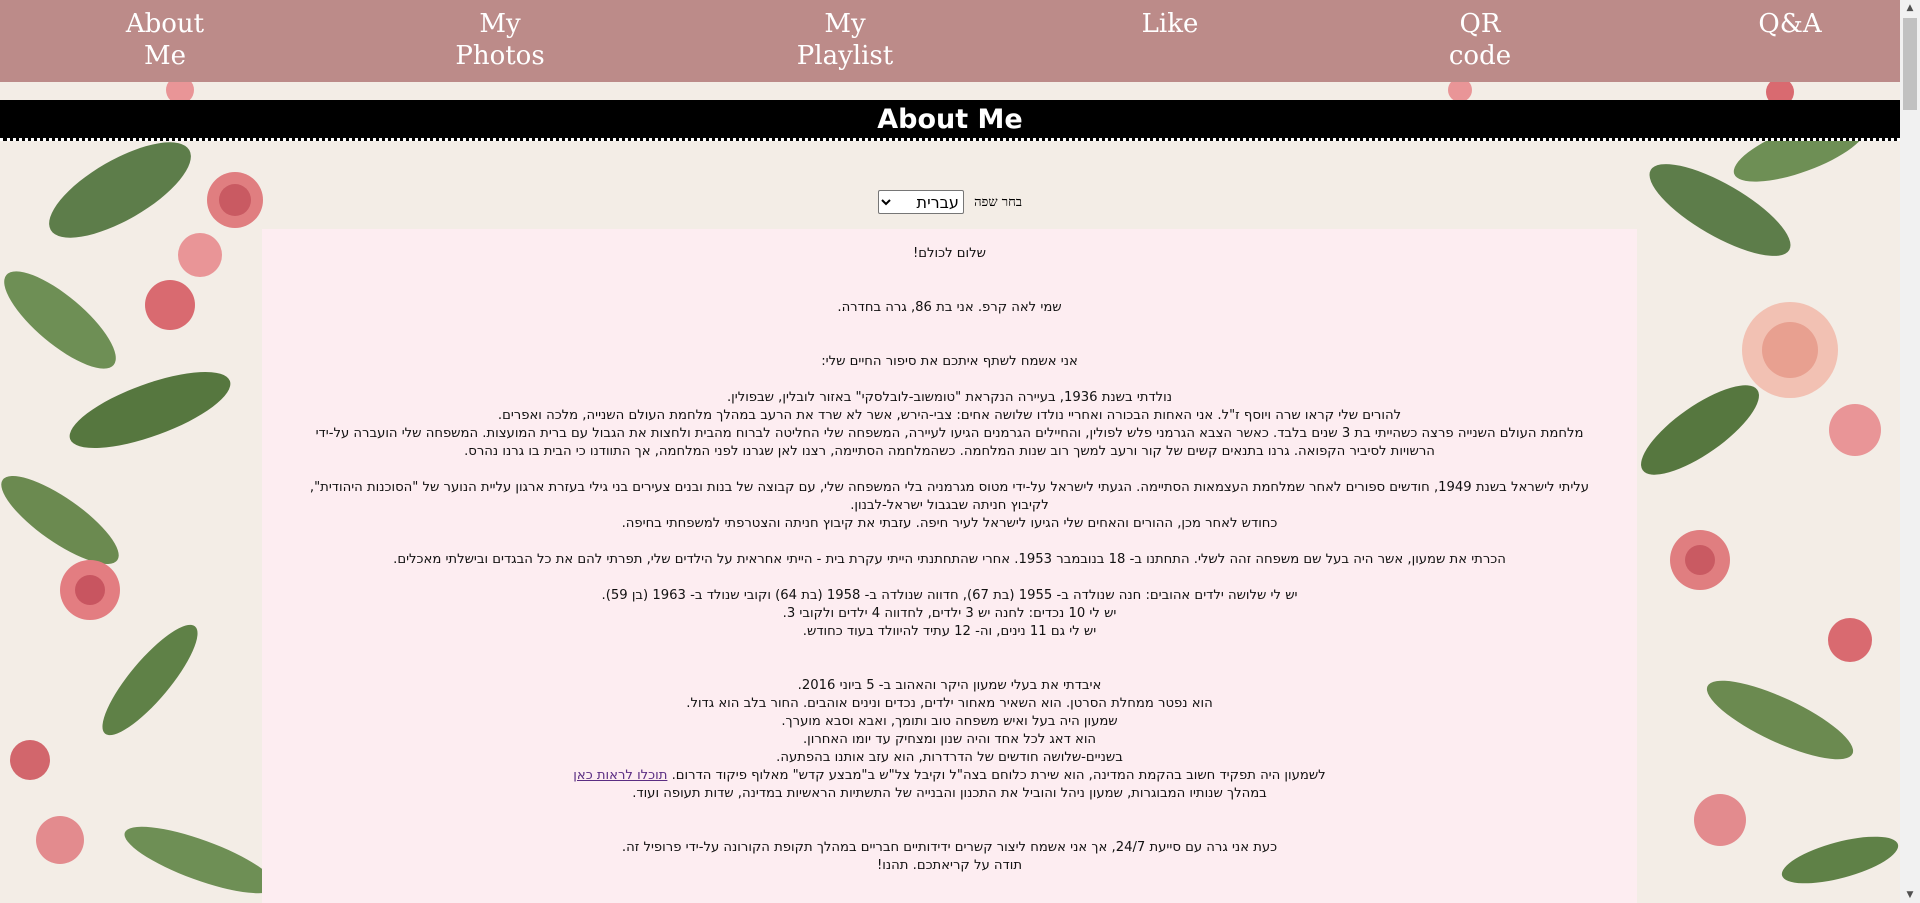 This screenshot has height=903, width=1920. I want to click on page-scrollbar: ▲ ▼, so click(1910, 451).